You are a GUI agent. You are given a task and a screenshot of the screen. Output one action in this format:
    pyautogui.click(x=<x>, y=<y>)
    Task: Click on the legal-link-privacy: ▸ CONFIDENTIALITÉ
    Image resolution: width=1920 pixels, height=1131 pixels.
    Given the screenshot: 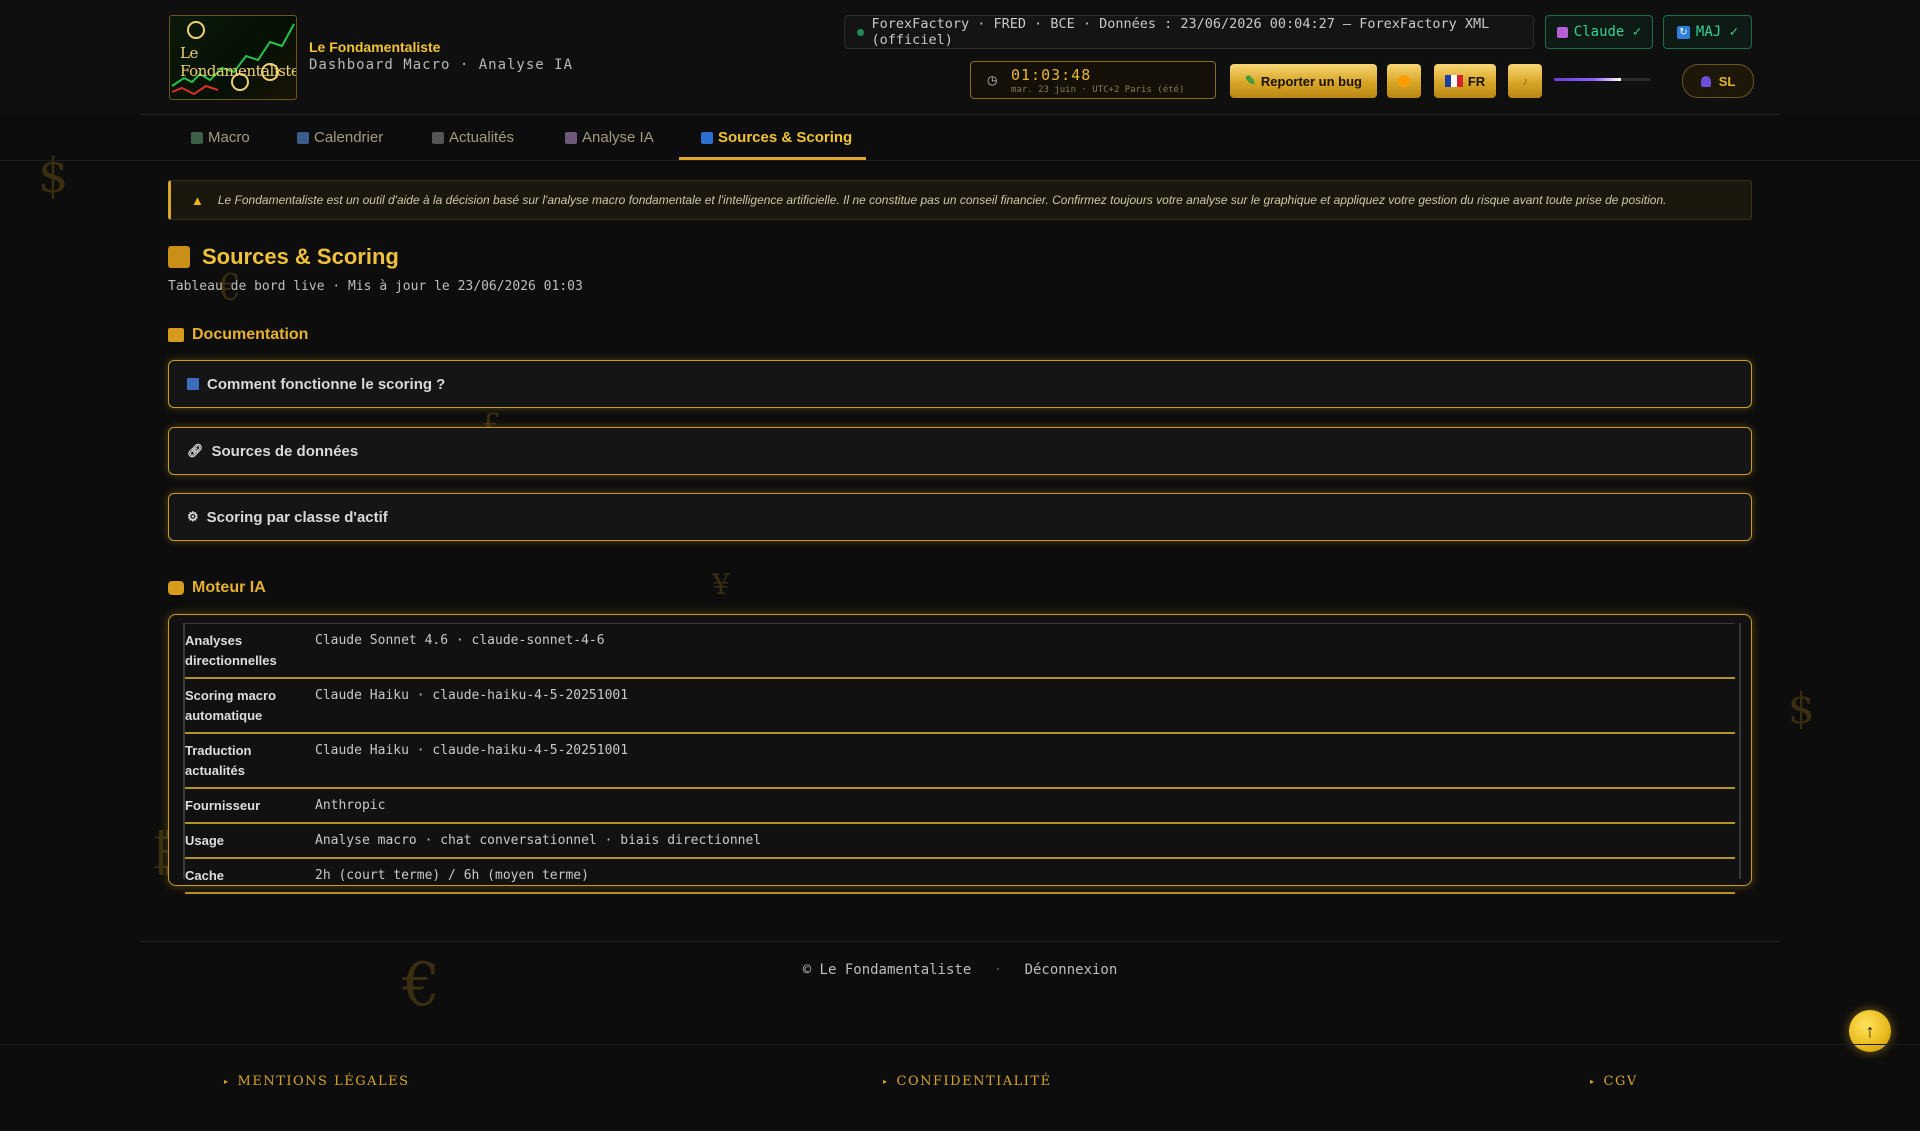 What is the action you would take?
    pyautogui.click(x=967, y=1081)
    